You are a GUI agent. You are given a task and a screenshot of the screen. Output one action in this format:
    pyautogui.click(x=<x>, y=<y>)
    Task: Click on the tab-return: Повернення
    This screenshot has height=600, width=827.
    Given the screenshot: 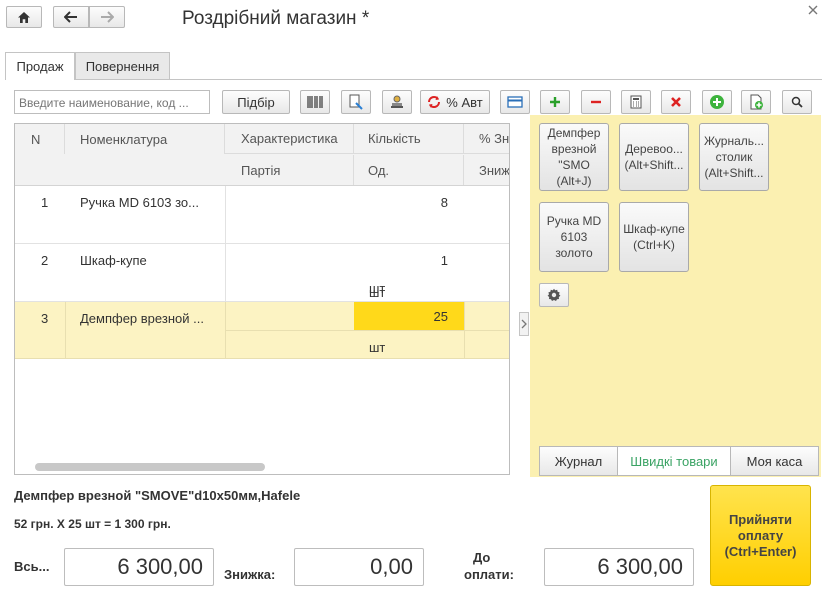 What is the action you would take?
    pyautogui.click(x=122, y=65)
    